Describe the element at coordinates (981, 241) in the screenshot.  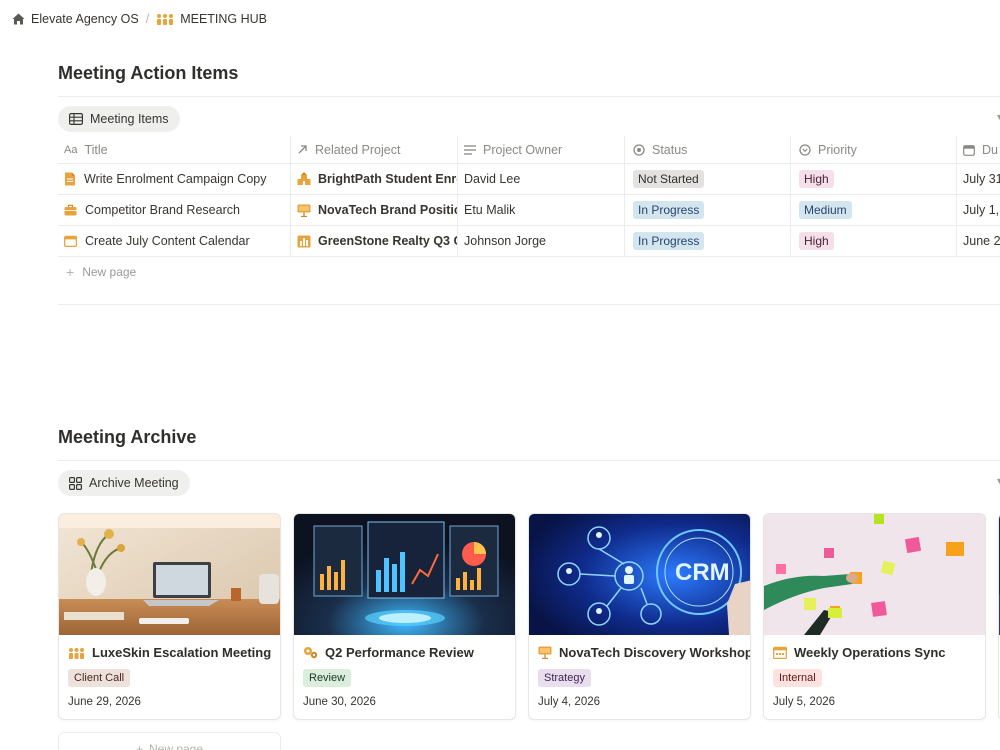
I see `row-due: June 2` at that location.